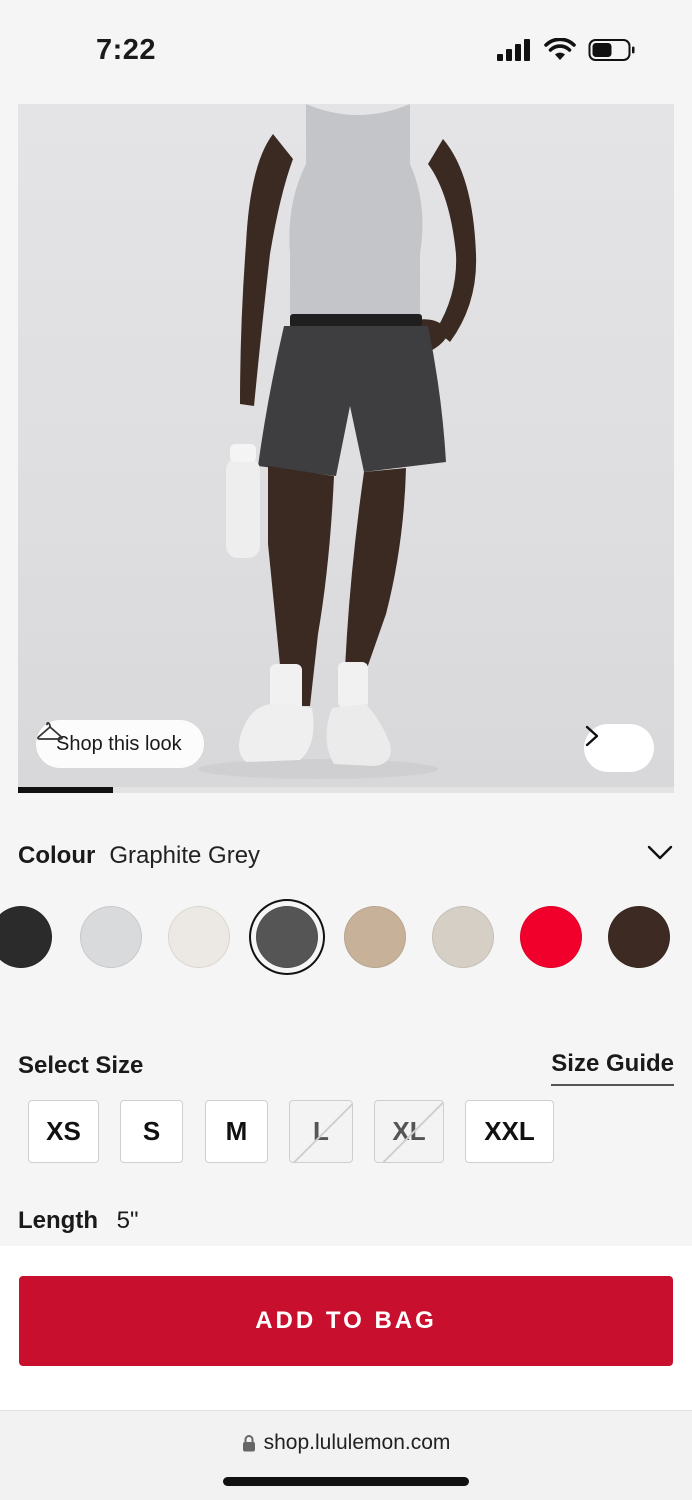  Describe the element at coordinates (126, 50) in the screenshot. I see `status-time: 7:22` at that location.